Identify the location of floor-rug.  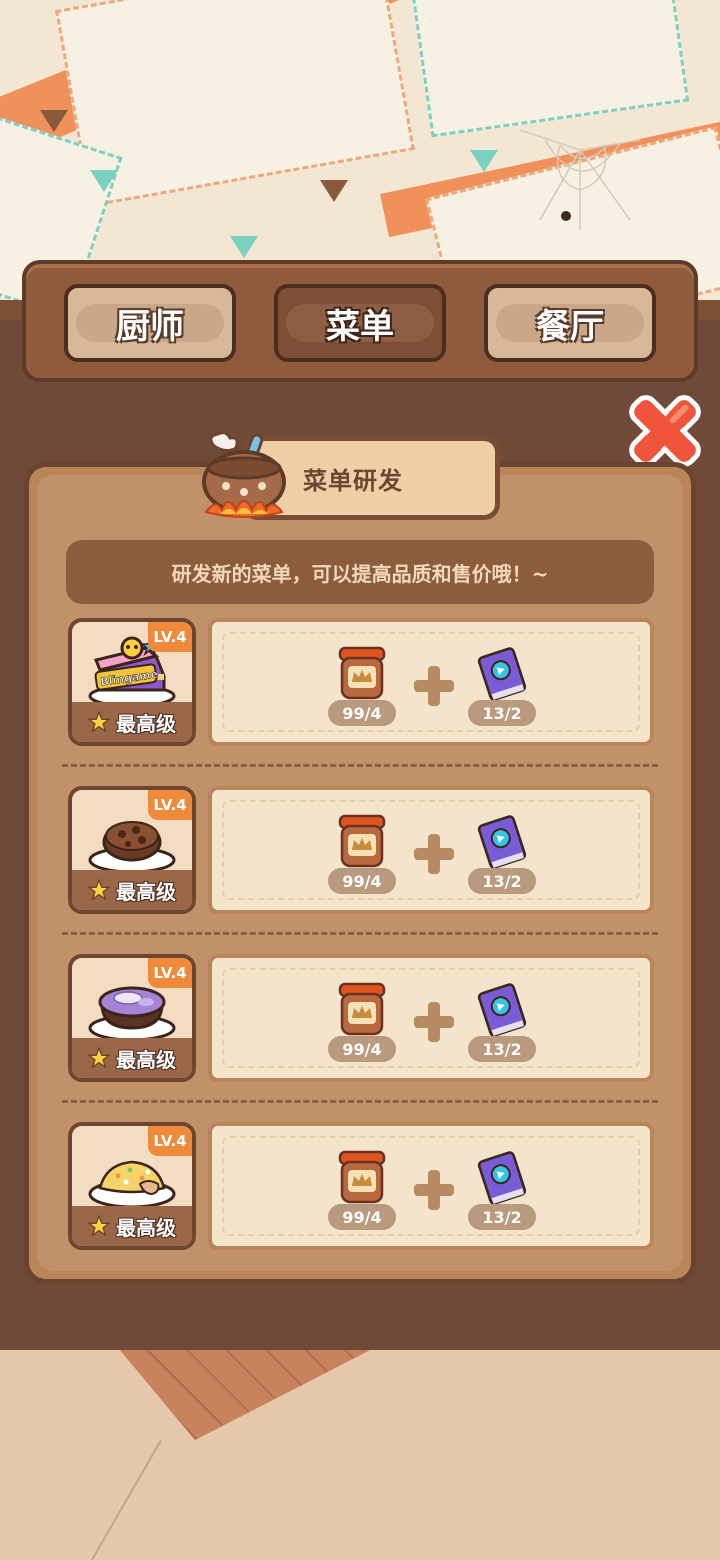
(245, 1395).